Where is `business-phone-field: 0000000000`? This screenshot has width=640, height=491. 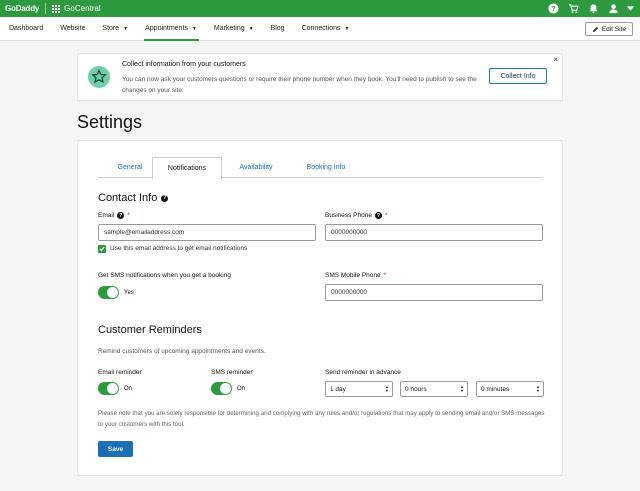 business-phone-field: 0000000000 is located at coordinates (434, 232).